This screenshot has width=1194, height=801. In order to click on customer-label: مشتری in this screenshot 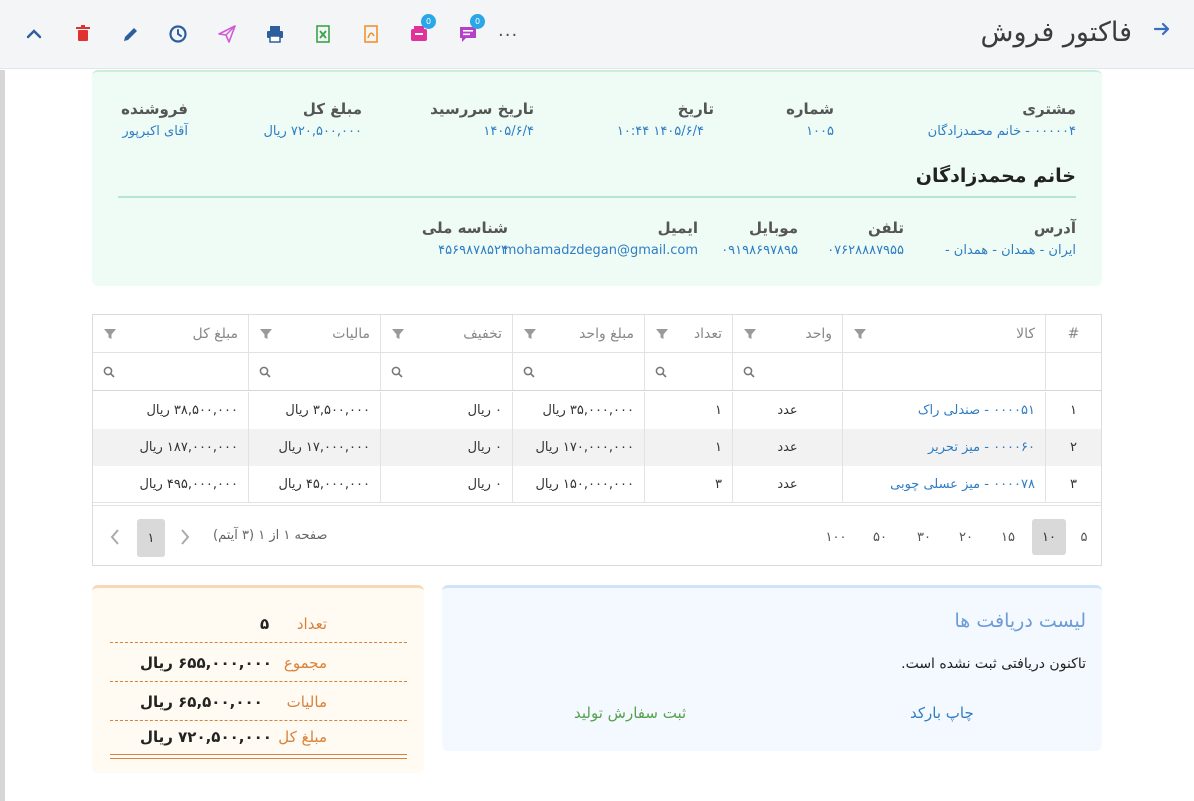, I will do `click(1049, 109)`.